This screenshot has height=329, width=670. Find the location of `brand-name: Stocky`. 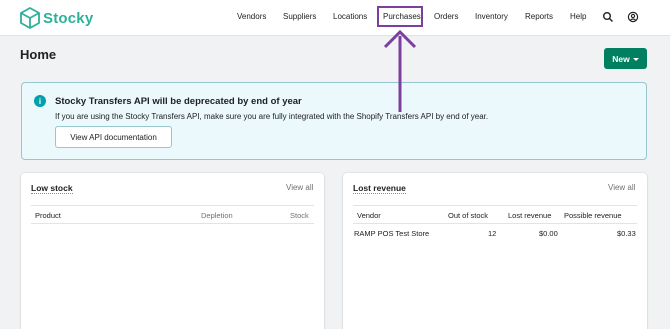

brand-name: Stocky is located at coordinates (68, 18).